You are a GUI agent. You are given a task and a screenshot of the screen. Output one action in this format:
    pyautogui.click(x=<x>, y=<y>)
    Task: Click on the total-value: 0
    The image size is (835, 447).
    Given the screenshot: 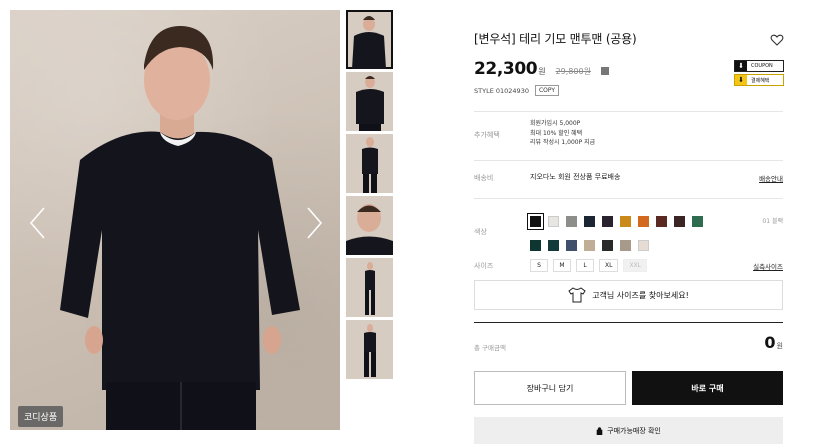 What is the action you would take?
    pyautogui.click(x=770, y=342)
    